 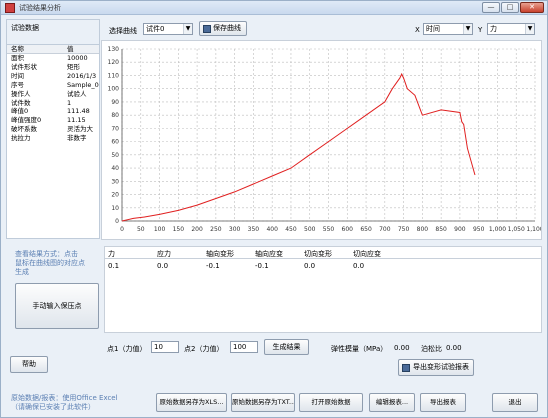 What do you see at coordinates (417, 30) in the screenshot?
I see `x-axis-label: X` at bounding box center [417, 30].